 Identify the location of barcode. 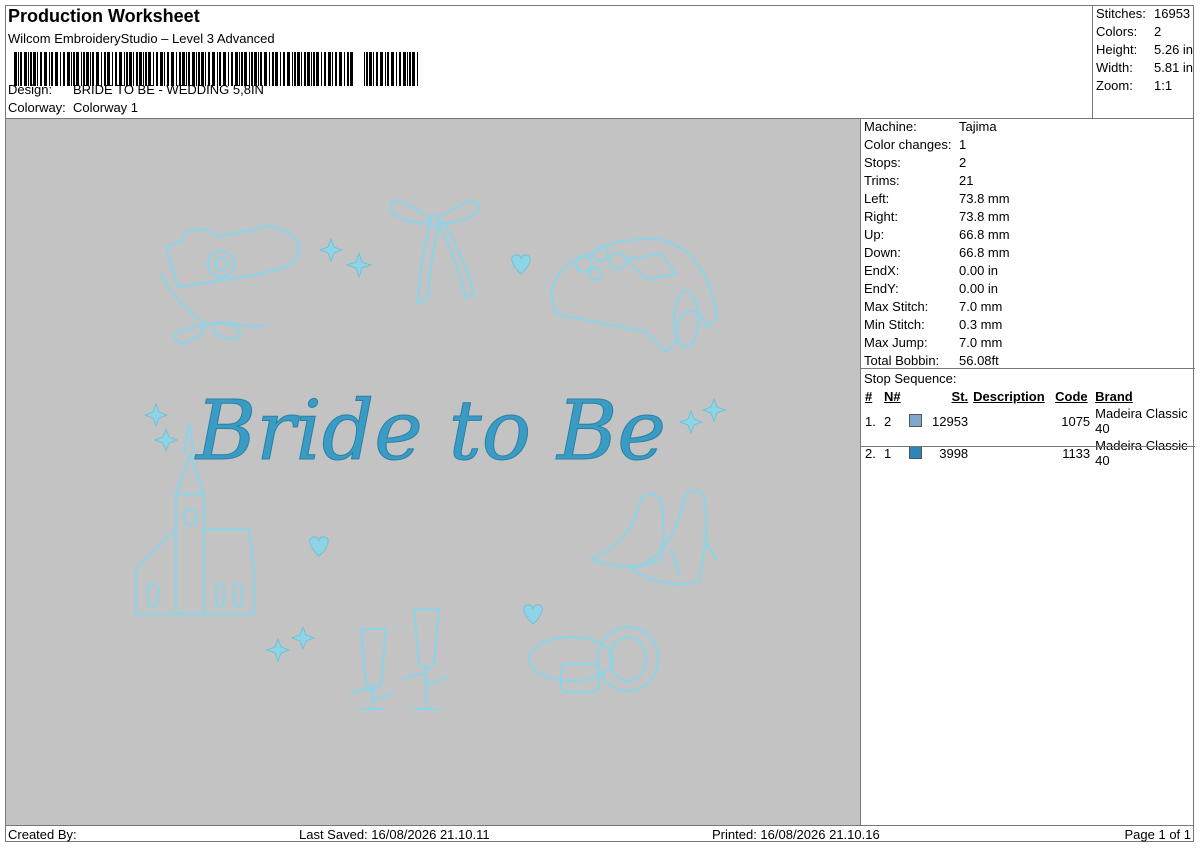
(216, 69).